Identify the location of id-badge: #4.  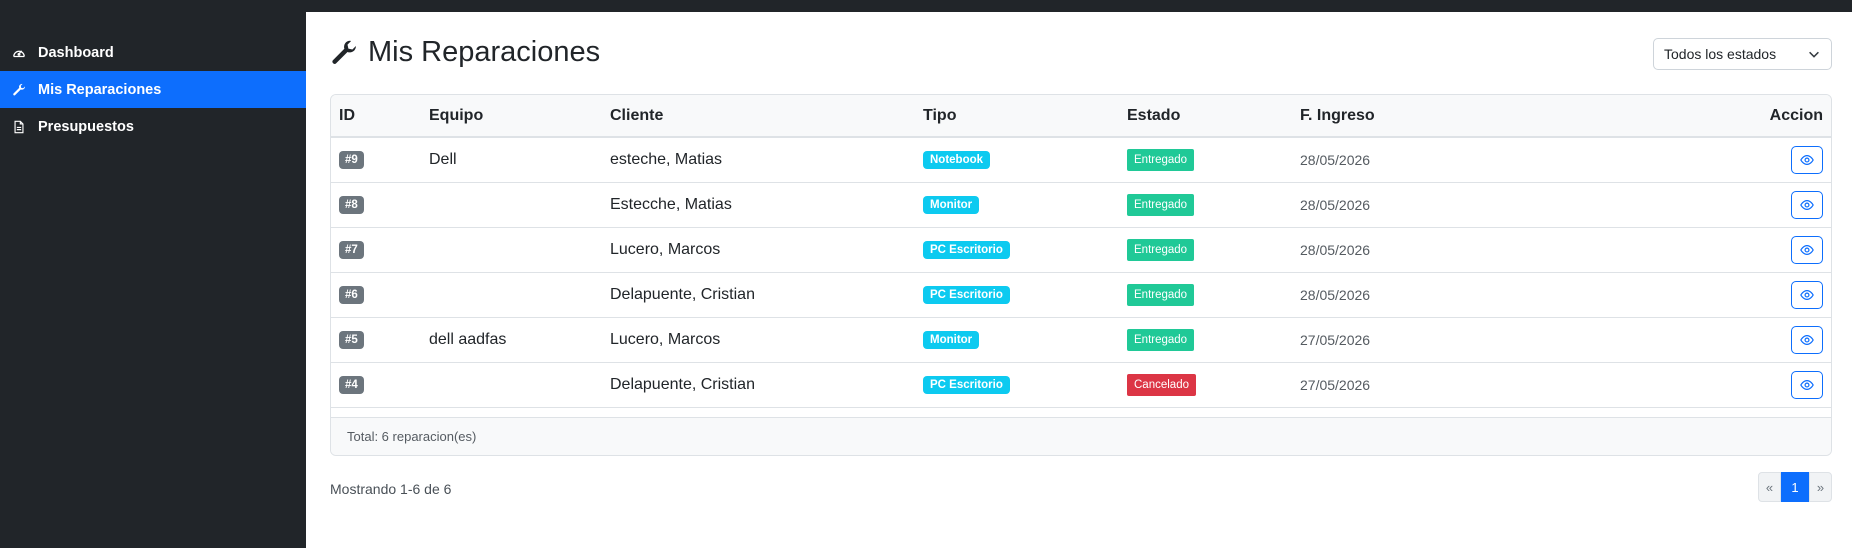
(351, 385).